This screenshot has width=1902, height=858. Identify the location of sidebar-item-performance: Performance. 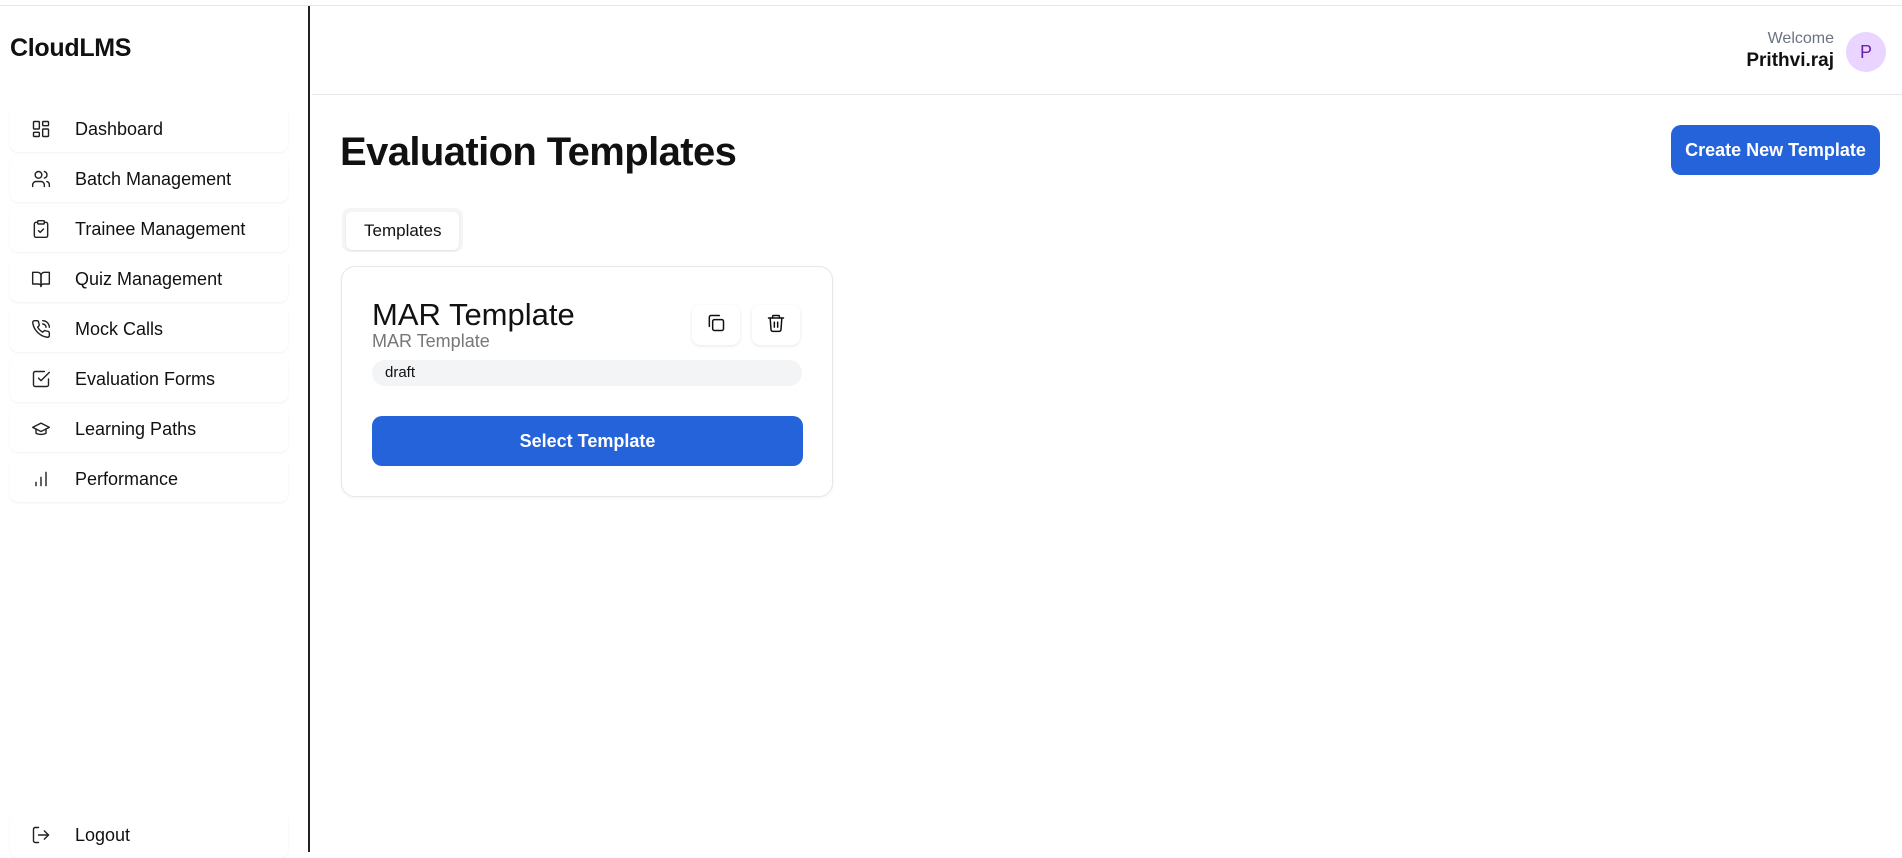
(149, 479).